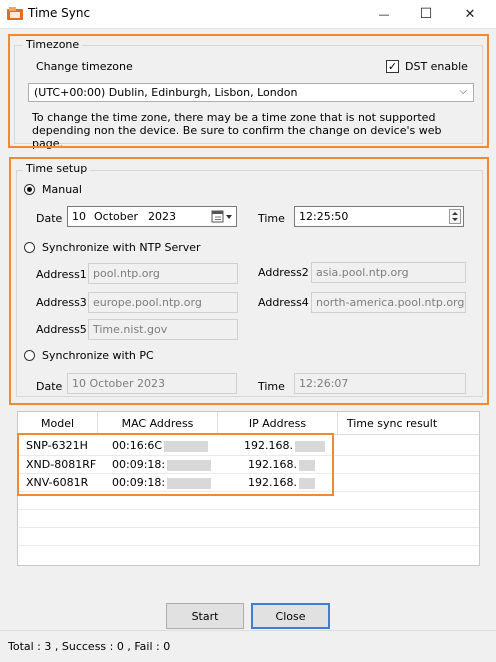  What do you see at coordinates (89, 646) in the screenshot?
I see `status-text: Total : 3 , Success : 0 , Fail : 0` at bounding box center [89, 646].